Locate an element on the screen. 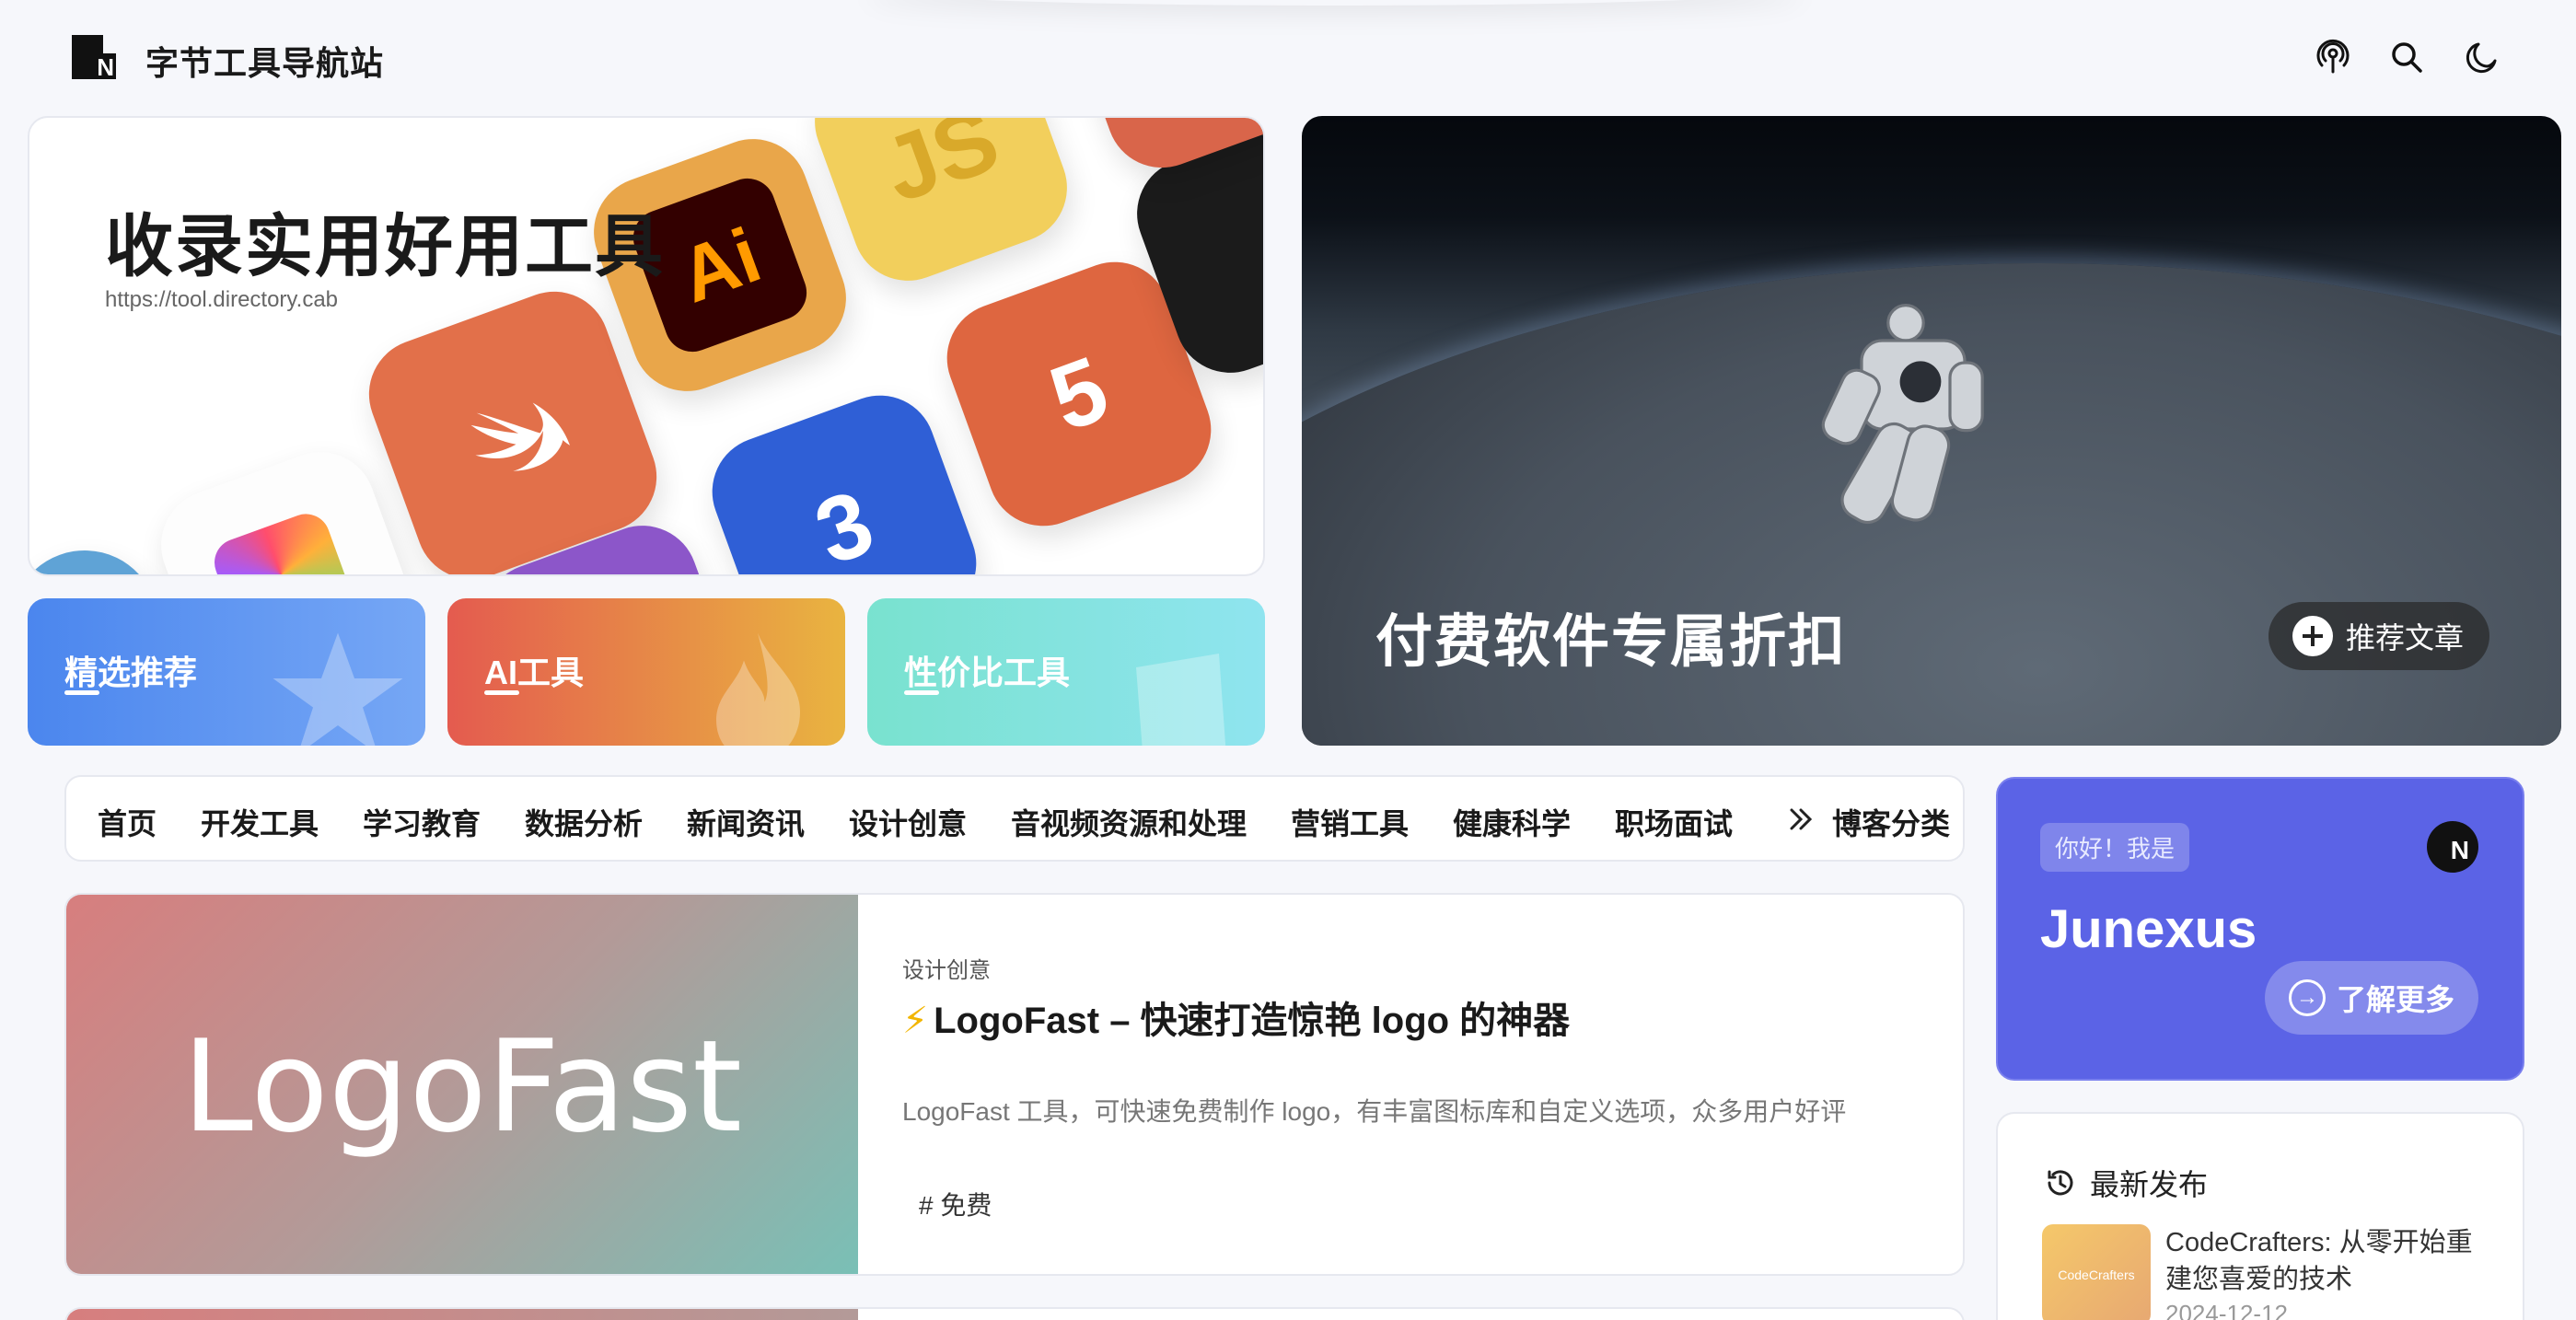 The image size is (2576, 1320). avatar: N is located at coordinates (2452, 847).